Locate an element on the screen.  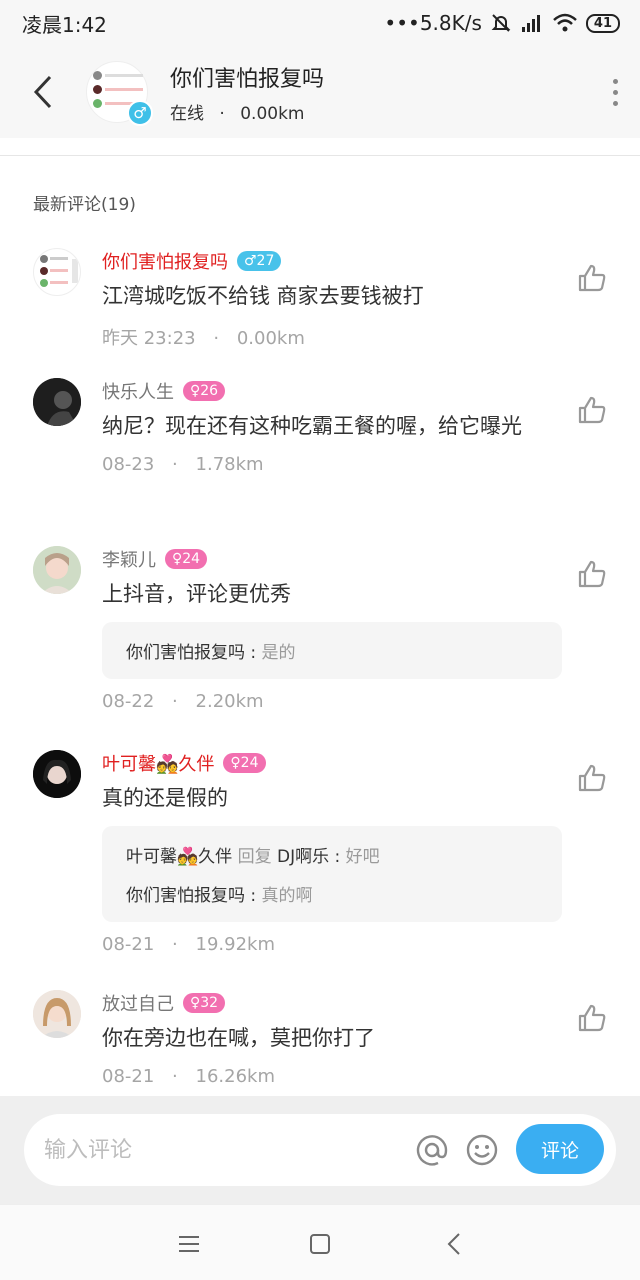
comment-author: 叶可馨💑久伴 is located at coordinates (158, 763).